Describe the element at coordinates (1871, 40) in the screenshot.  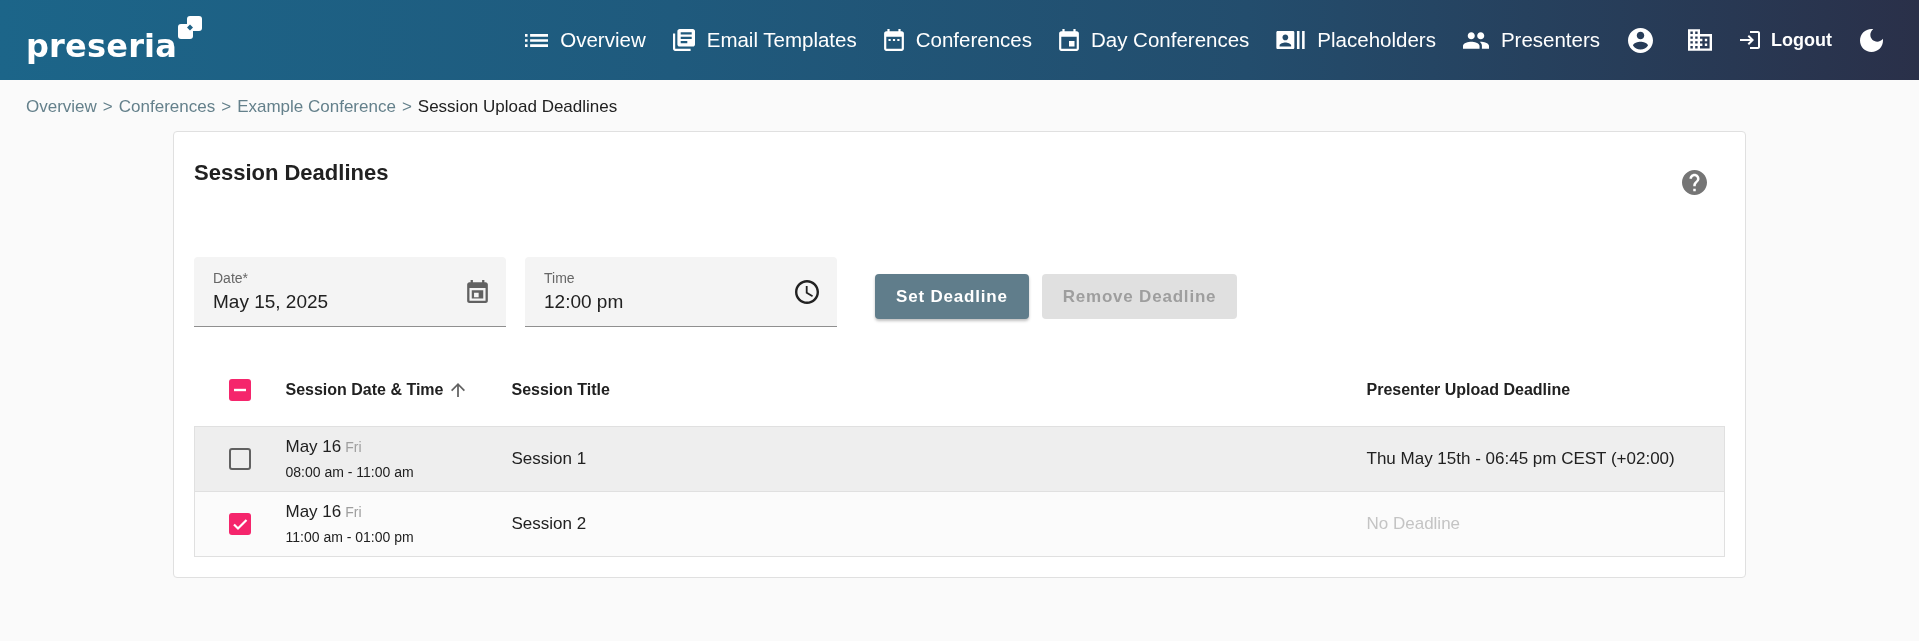
I see `moon-icon` at that location.